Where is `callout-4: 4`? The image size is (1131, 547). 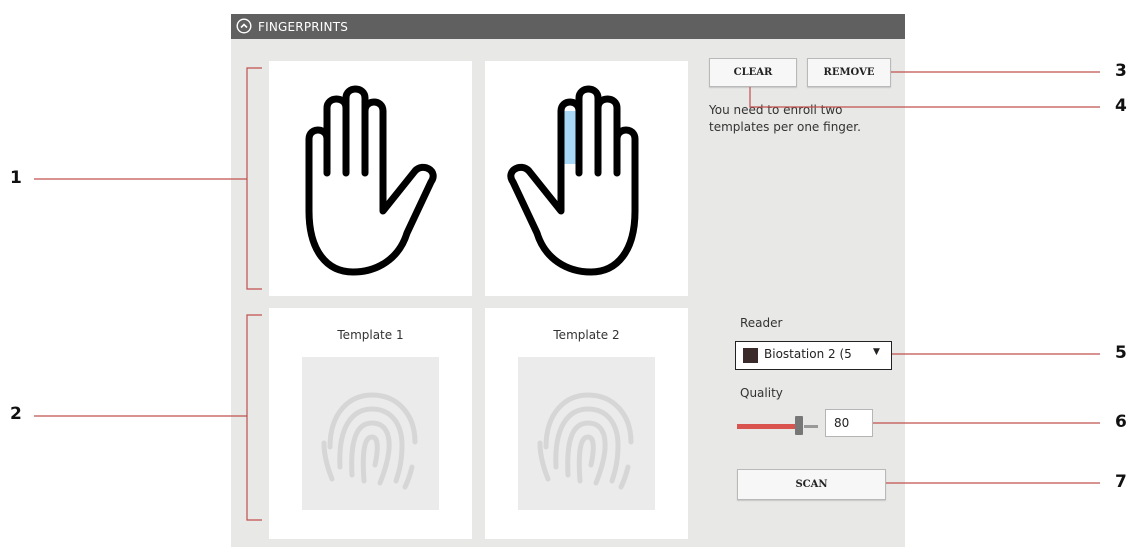
callout-4: 4 is located at coordinates (1121, 106).